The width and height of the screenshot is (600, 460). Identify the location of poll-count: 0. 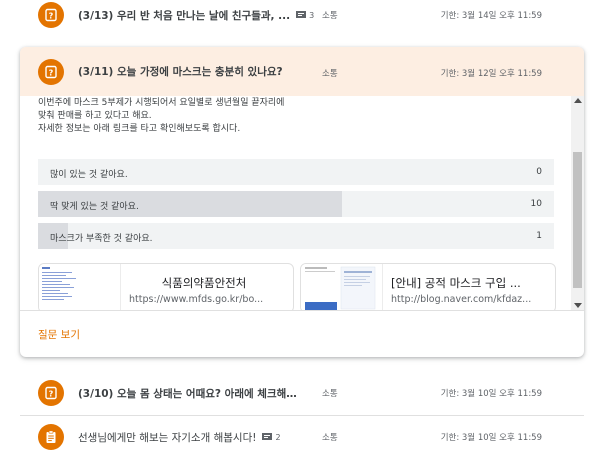
(539, 172).